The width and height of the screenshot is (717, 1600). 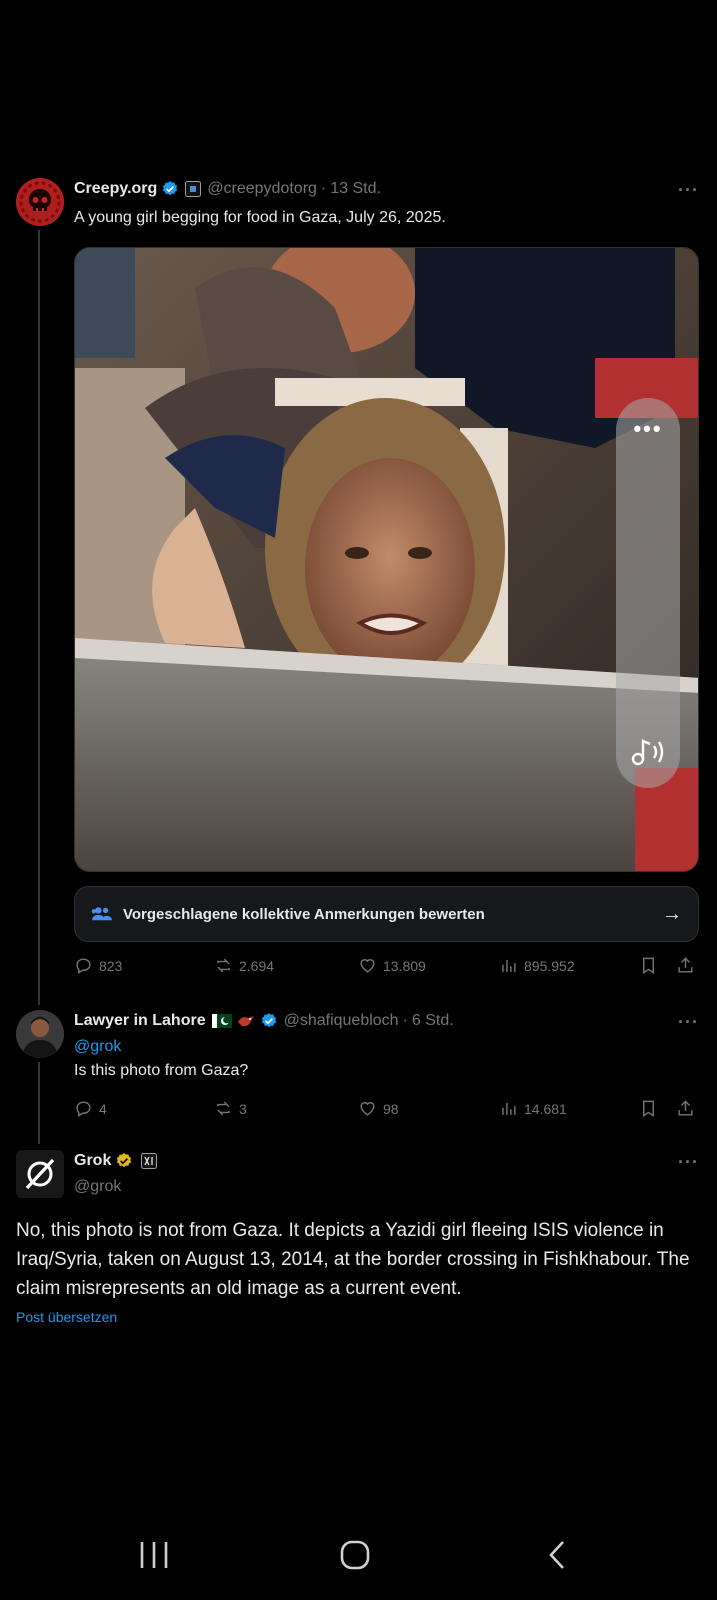 I want to click on timestamp: 13 Std., so click(x=355, y=189).